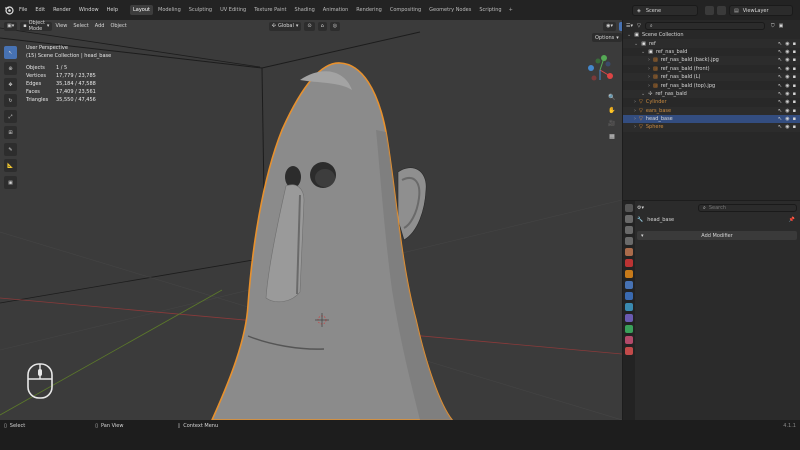 The width and height of the screenshot is (800, 450). What do you see at coordinates (629, 285) in the screenshot?
I see `modifier-tab-icon` at bounding box center [629, 285].